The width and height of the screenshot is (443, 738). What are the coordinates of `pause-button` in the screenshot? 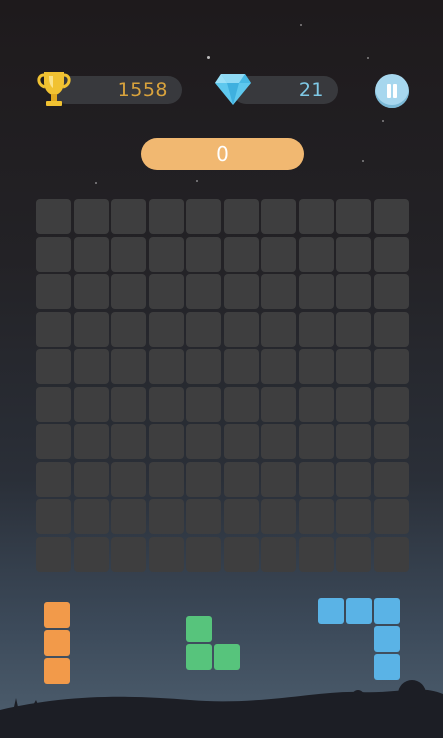 It's located at (392, 91).